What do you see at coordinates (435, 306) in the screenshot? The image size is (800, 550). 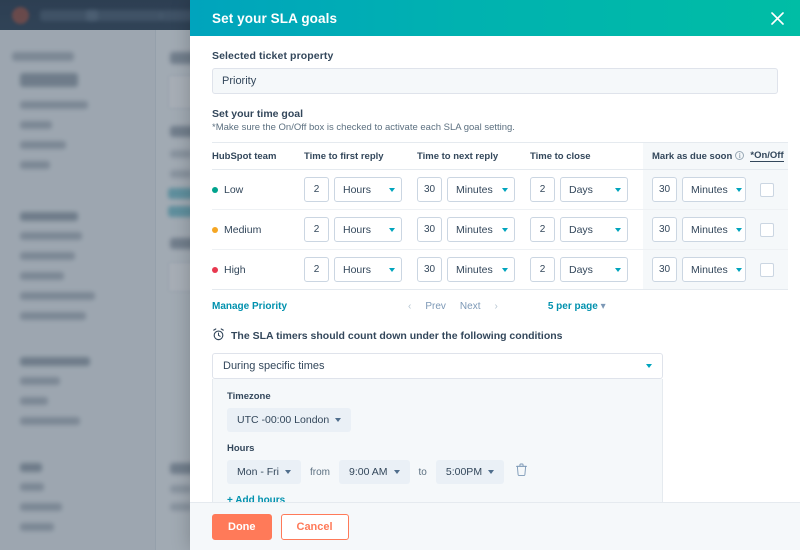 I see `prev-page-button: Prev` at bounding box center [435, 306].